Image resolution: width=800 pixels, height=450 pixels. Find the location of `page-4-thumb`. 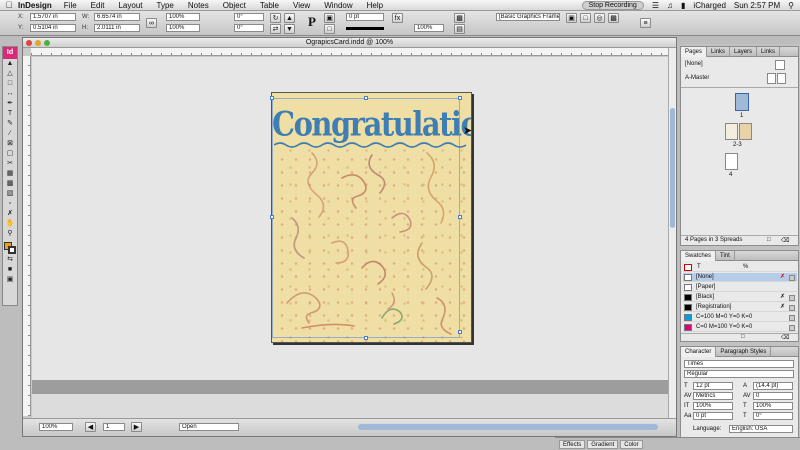

page-4-thumb is located at coordinates (731, 161).